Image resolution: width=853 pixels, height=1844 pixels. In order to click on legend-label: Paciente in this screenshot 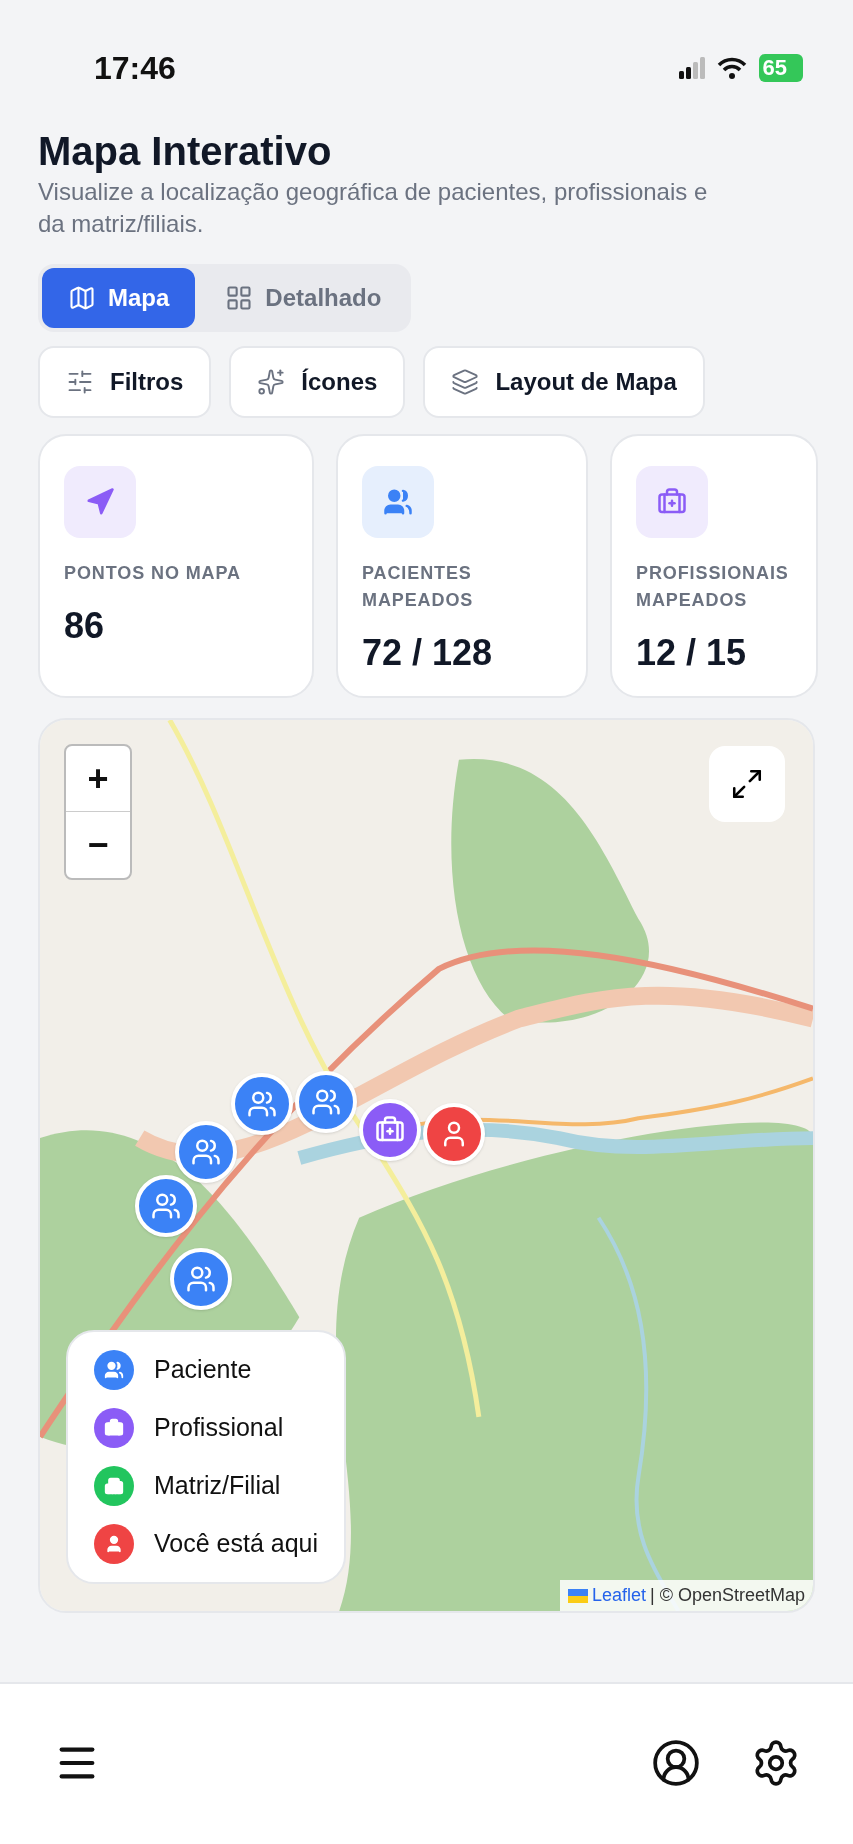, I will do `click(203, 1370)`.